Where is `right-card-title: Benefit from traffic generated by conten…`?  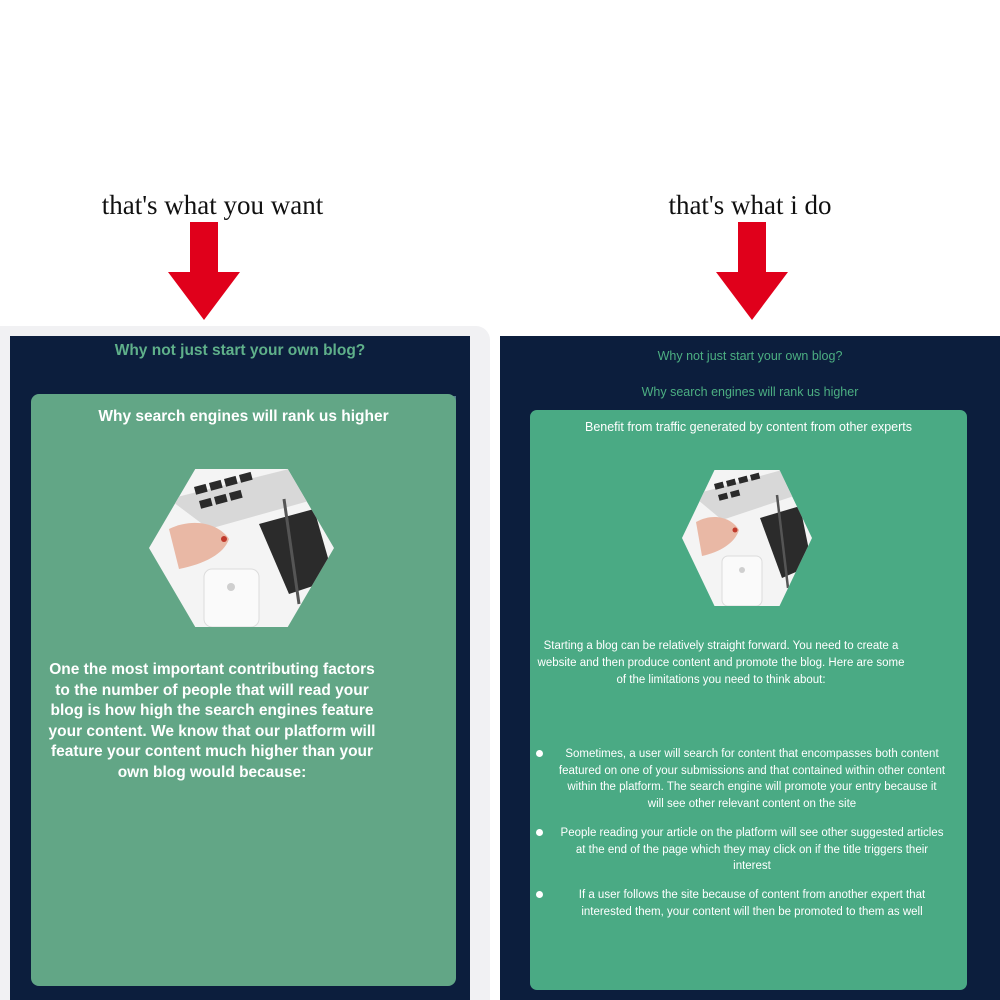
right-card-title: Benefit from traffic generated by conten… is located at coordinates (748, 427).